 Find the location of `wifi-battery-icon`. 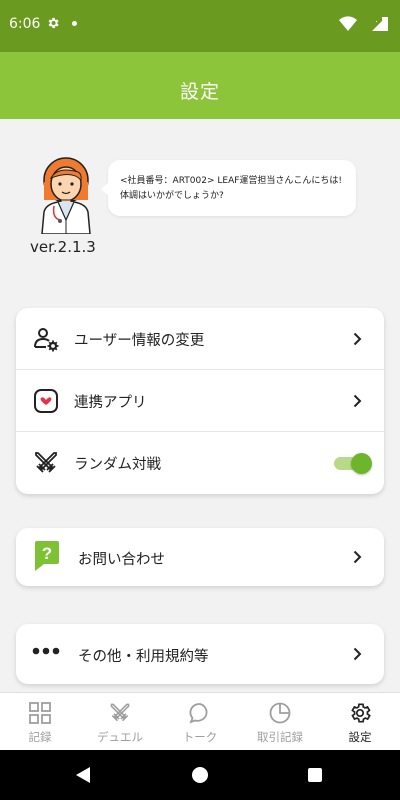

wifi-battery-icon is located at coordinates (363, 23).